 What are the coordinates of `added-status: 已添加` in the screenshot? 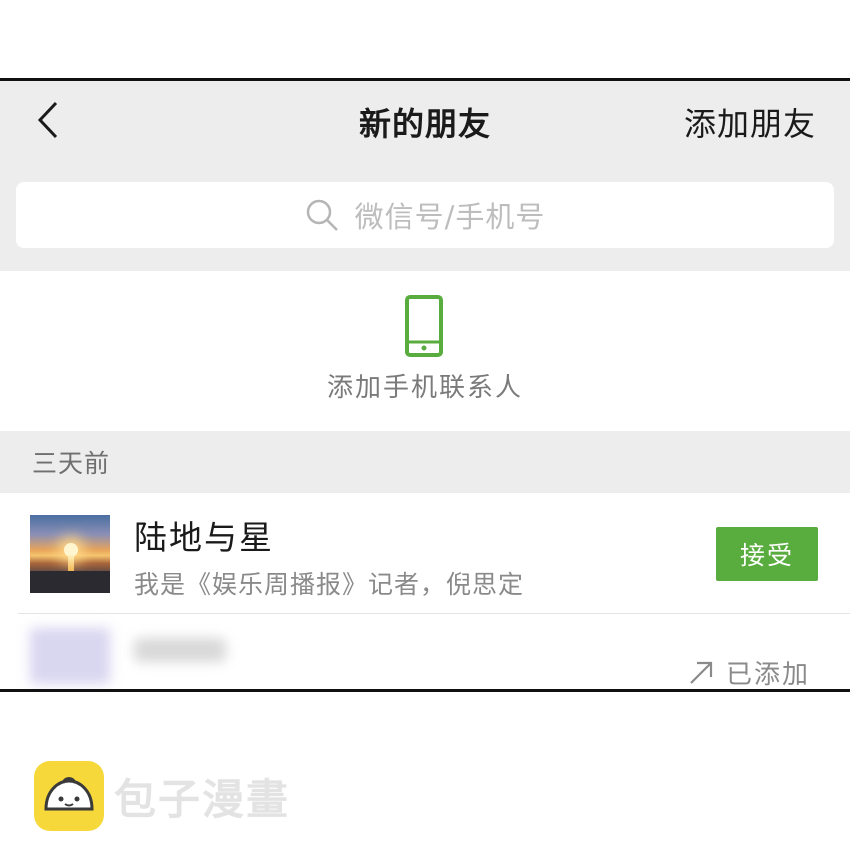 It's located at (749, 672).